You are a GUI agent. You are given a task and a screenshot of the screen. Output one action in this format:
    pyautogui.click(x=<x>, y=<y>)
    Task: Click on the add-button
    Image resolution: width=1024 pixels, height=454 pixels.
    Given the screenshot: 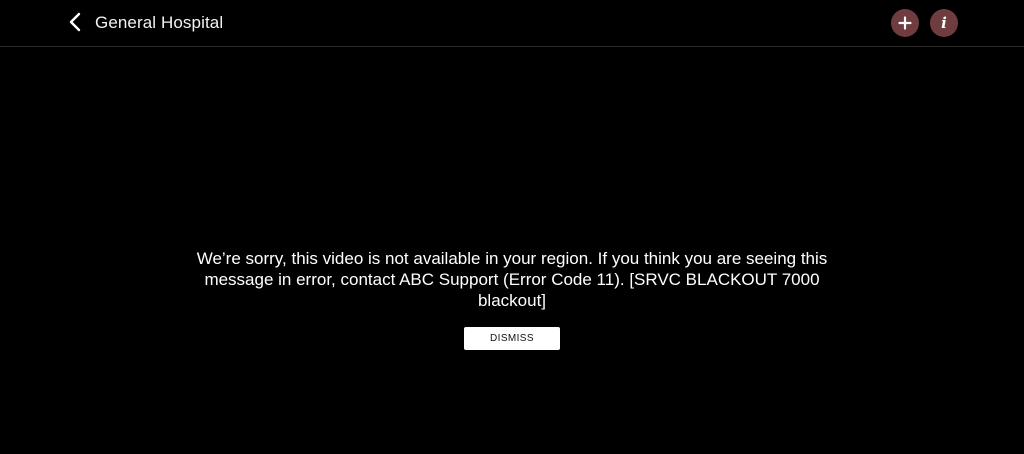 What is the action you would take?
    pyautogui.click(x=905, y=23)
    